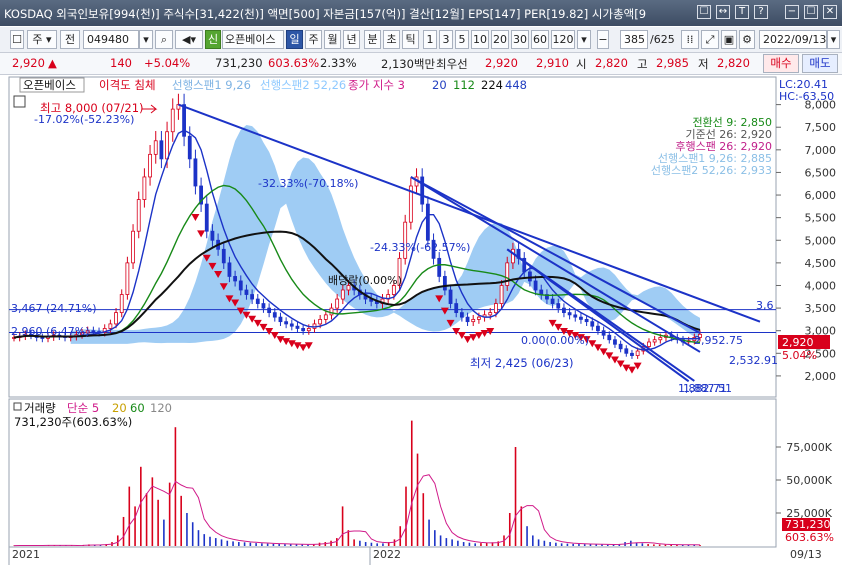  What do you see at coordinates (821, 240) in the screenshot?
I see `price-tick-label: 5,000` at bounding box center [821, 240].